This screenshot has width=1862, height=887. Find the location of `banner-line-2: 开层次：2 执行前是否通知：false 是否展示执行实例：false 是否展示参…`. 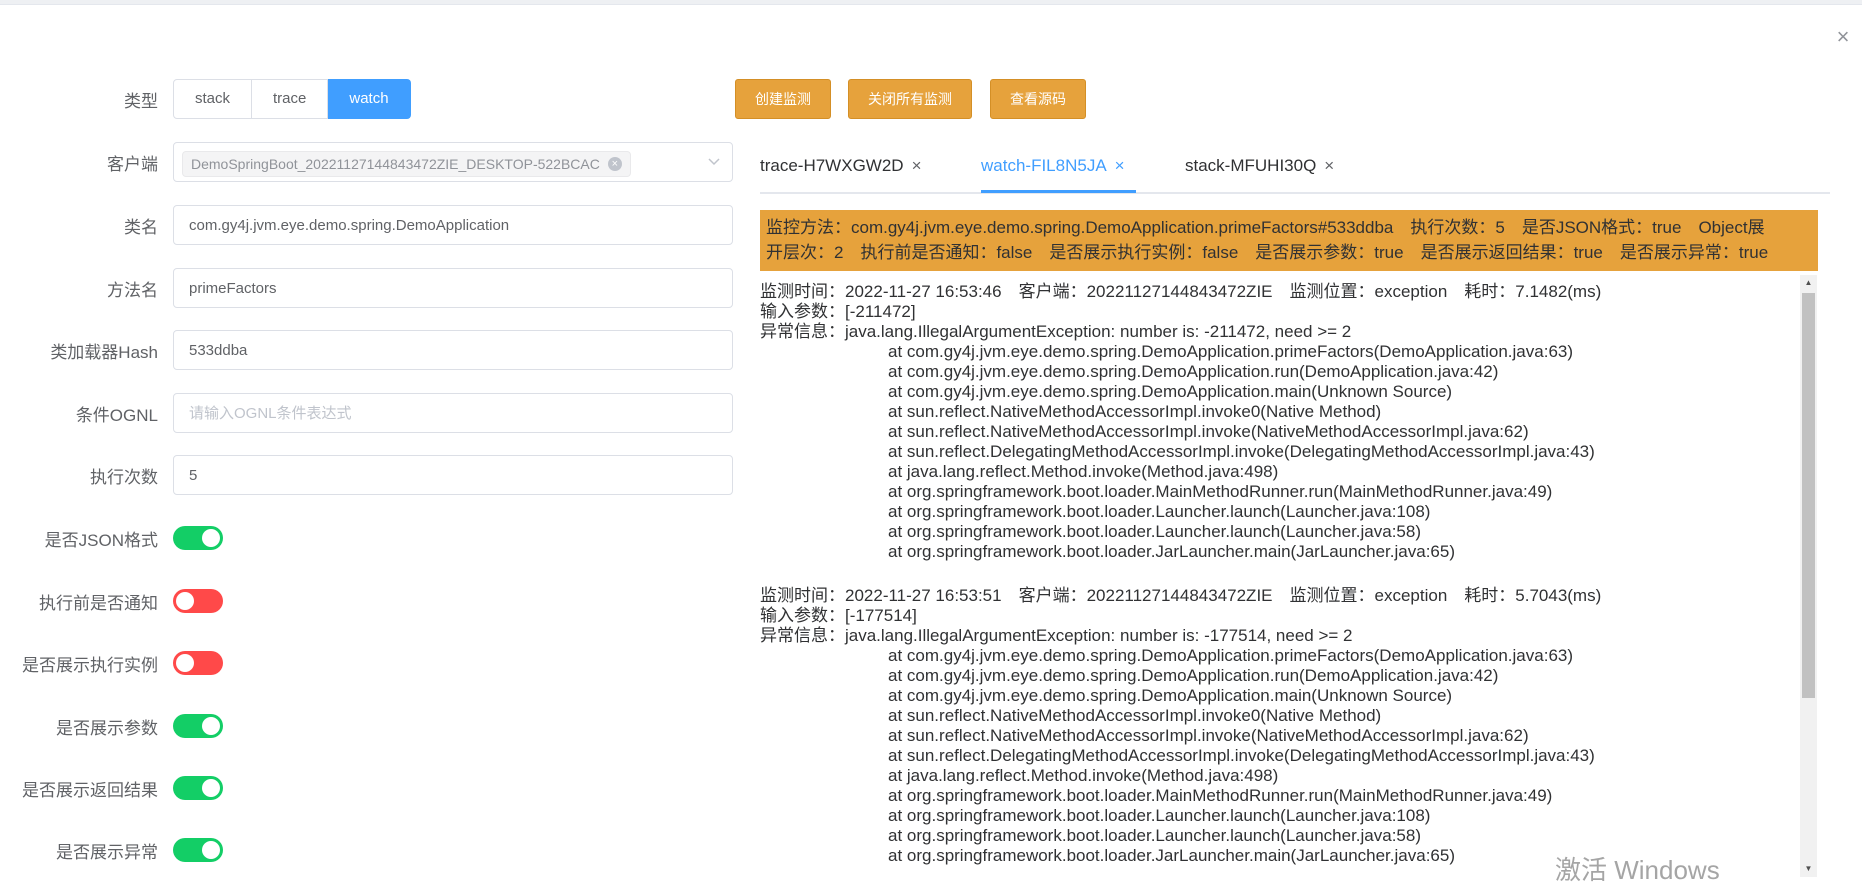

banner-line-2: 开层次：2 执行前是否通知：false 是否展示执行实例：false 是否展示参… is located at coordinates (1267, 252).